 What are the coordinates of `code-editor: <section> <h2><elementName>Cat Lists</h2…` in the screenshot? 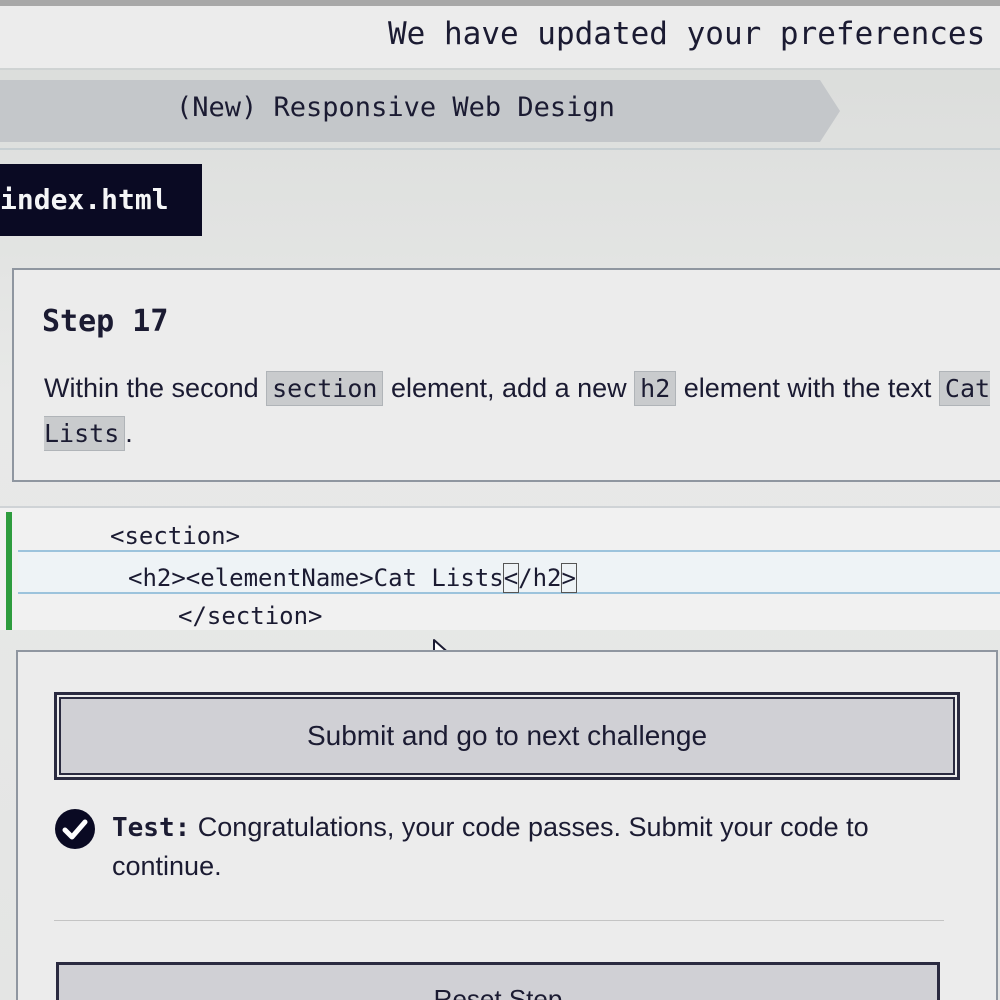 It's located at (500, 568).